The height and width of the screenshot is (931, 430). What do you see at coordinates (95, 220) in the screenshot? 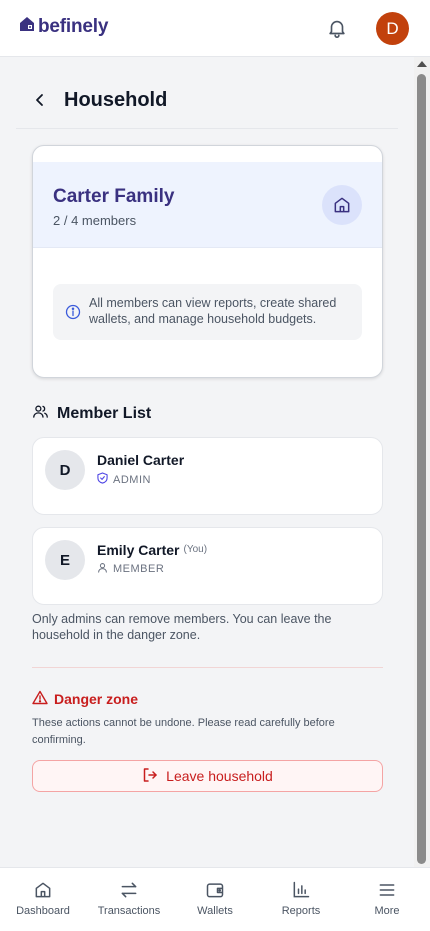
I see `household-member-count: 2 / 4 members` at bounding box center [95, 220].